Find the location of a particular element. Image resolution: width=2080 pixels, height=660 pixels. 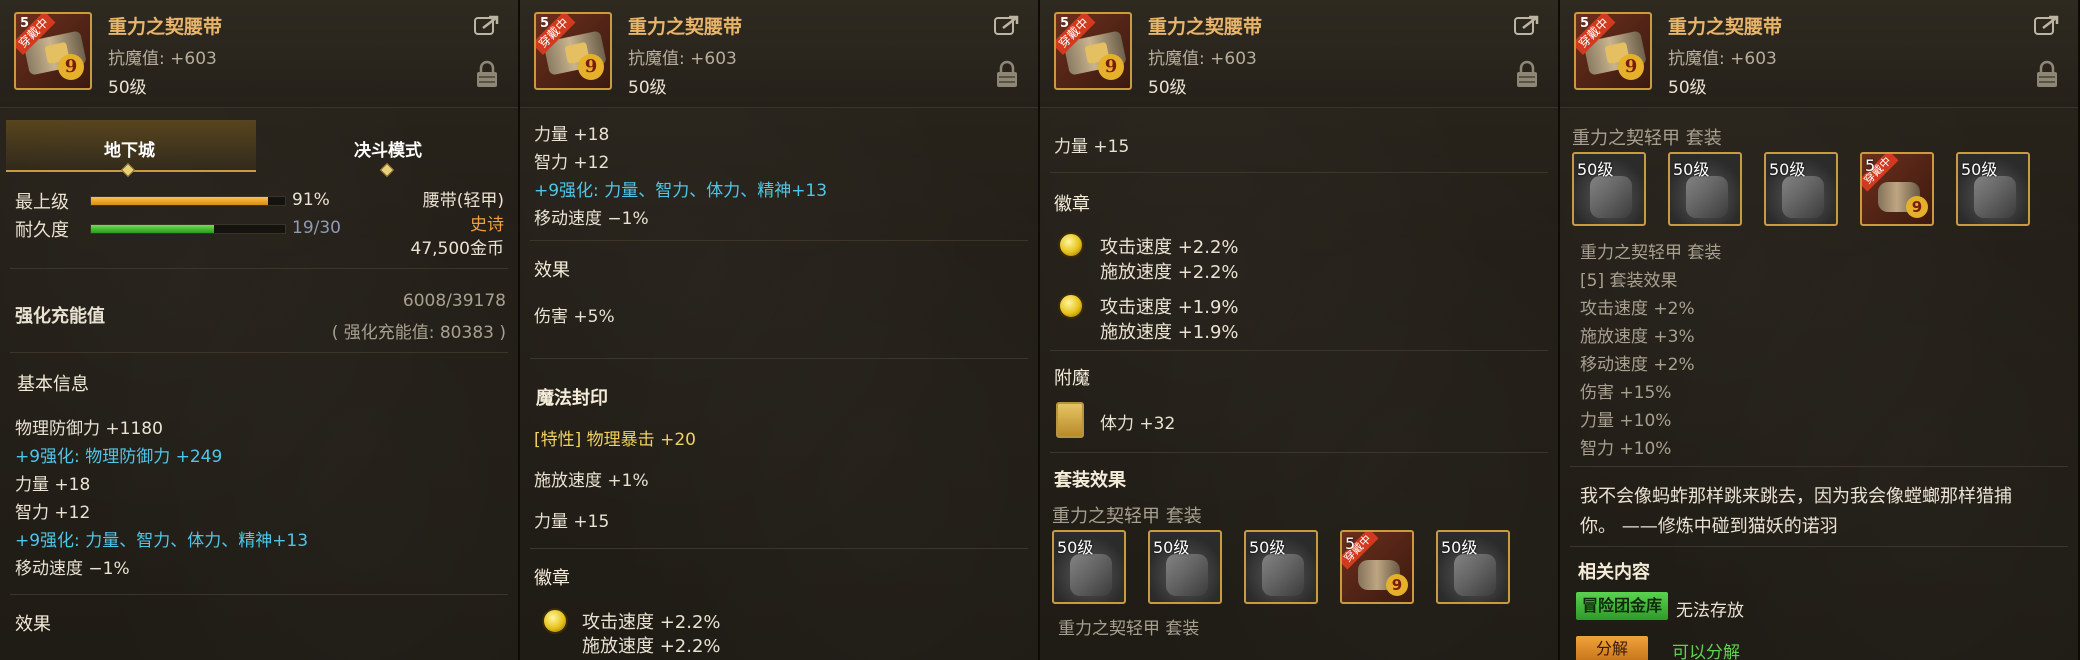

stat-line: +9强化: 力量、智力、体力、精神+13 is located at coordinates (162, 541).